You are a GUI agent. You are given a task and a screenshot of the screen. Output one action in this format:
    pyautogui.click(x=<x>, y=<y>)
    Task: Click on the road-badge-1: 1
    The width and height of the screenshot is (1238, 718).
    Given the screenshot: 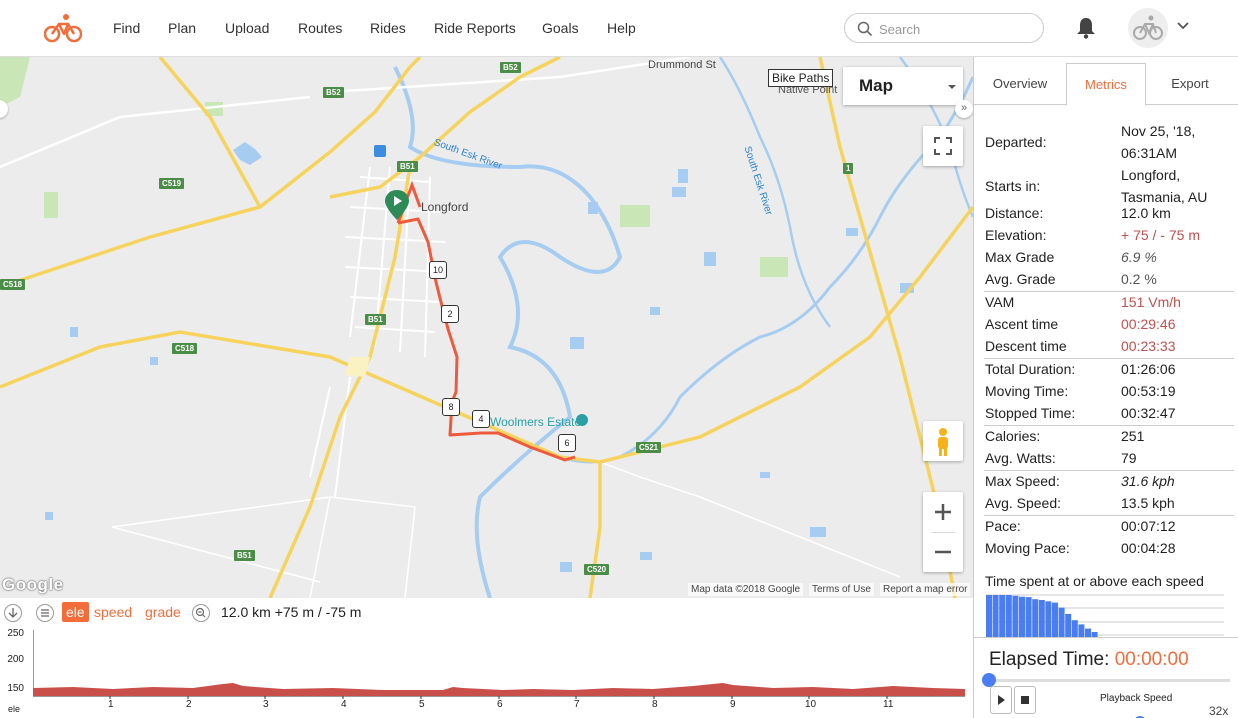 What is the action you would take?
    pyautogui.click(x=848, y=168)
    